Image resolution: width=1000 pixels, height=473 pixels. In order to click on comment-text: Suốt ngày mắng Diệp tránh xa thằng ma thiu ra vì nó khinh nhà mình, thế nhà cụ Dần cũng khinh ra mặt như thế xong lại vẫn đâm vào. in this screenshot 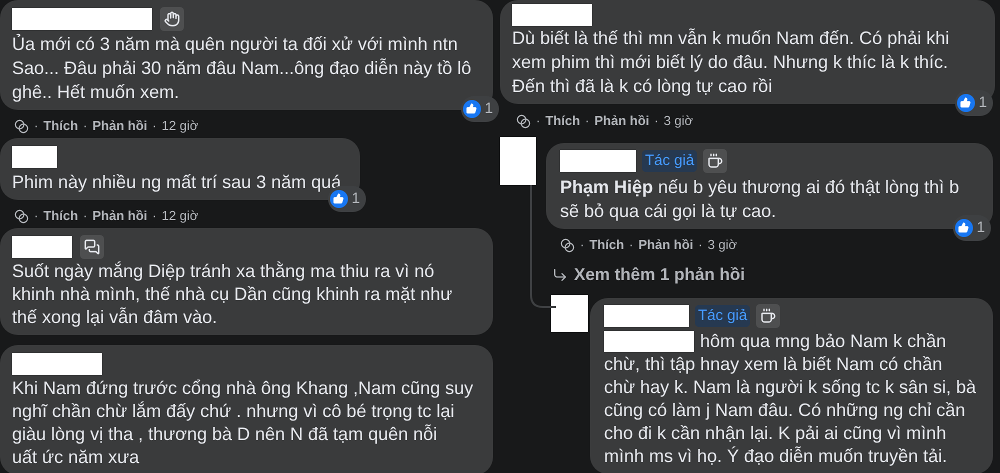, I will do `click(233, 294)`.